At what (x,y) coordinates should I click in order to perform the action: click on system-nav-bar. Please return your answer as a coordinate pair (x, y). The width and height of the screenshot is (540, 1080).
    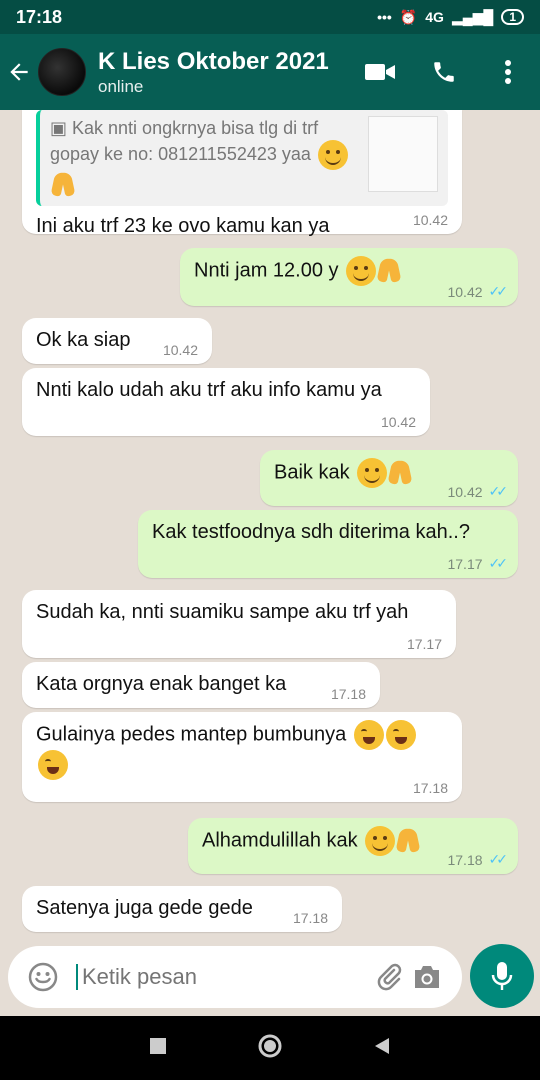
    Looking at the image, I should click on (270, 1048).